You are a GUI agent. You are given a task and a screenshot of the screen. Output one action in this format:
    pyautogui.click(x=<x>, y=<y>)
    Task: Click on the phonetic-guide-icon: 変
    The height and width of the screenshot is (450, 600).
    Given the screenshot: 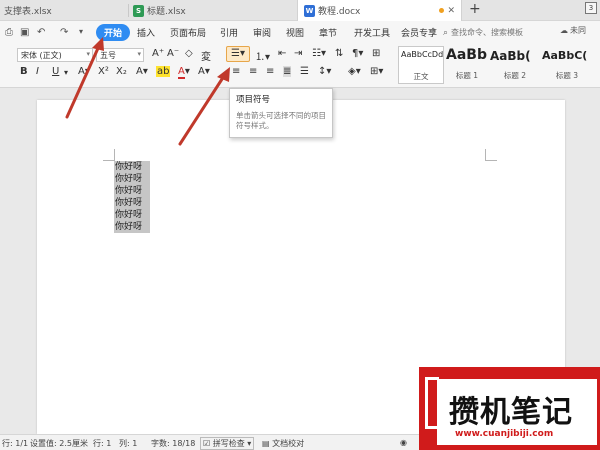 What is the action you would take?
    pyautogui.click(x=206, y=55)
    